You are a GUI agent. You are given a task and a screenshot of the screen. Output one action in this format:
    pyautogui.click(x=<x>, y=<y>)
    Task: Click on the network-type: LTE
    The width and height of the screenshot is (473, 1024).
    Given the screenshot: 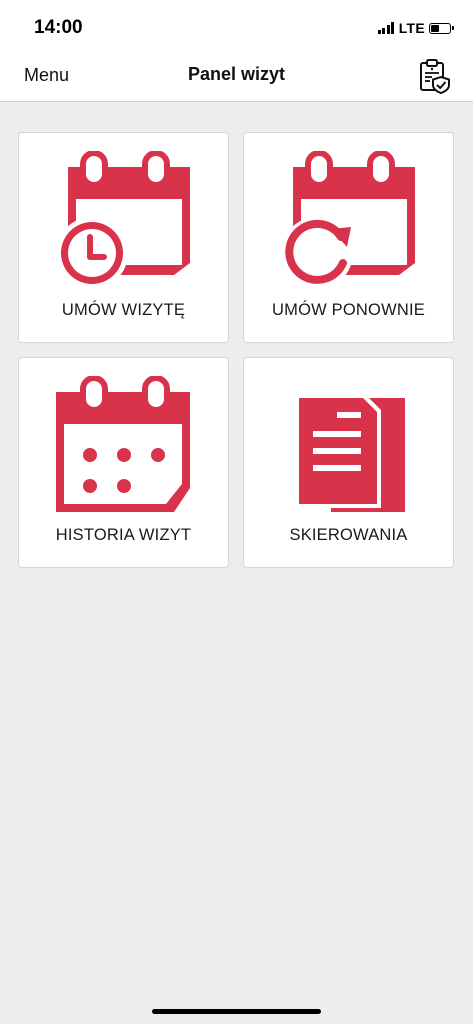 What is the action you would take?
    pyautogui.click(x=411, y=28)
    